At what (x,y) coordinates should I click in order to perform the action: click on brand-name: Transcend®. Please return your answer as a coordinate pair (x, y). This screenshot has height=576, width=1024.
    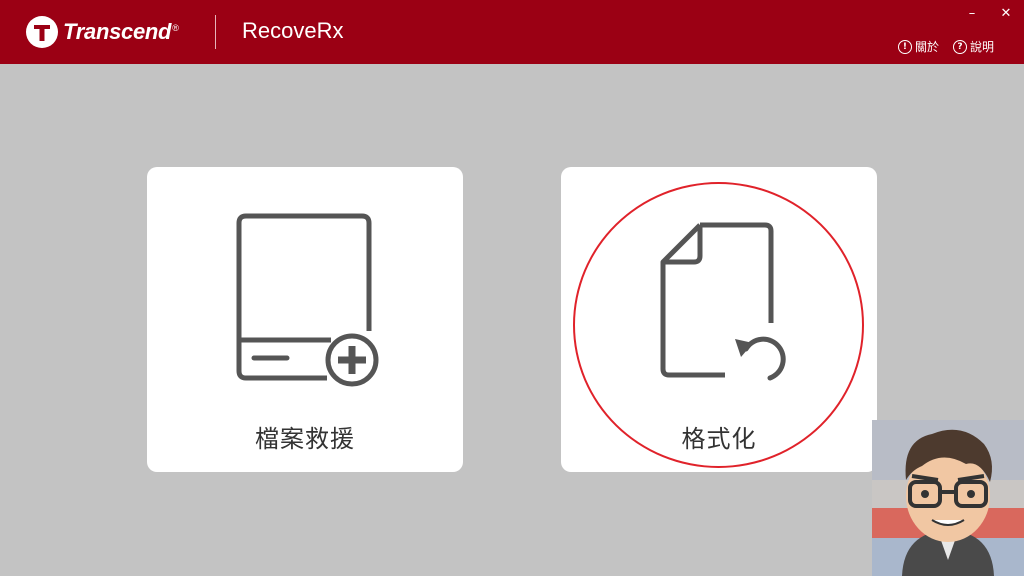
    Looking at the image, I should click on (121, 31).